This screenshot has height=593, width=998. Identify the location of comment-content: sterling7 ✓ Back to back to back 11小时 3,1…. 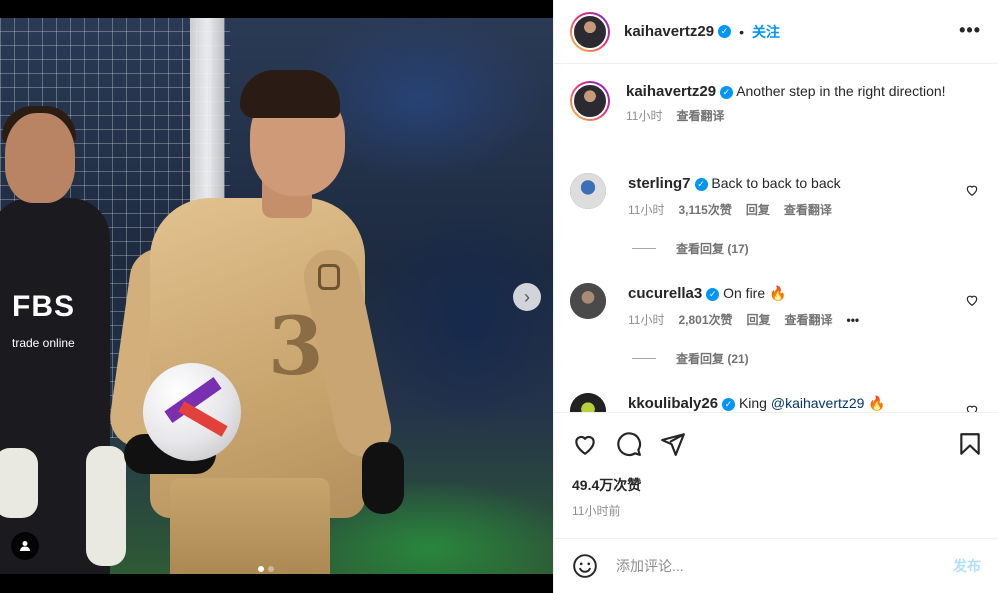
(806, 196).